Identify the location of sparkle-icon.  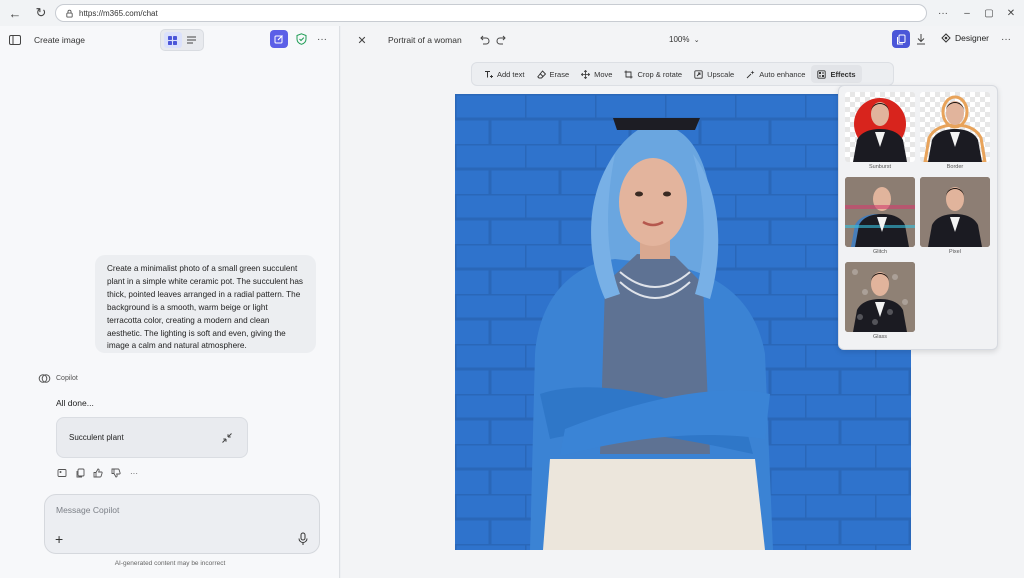
(750, 74).